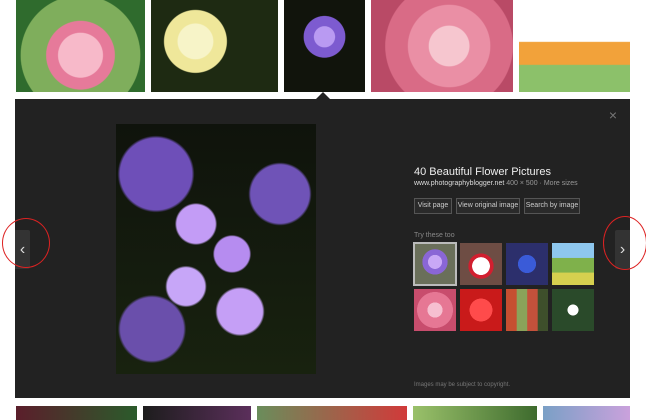 The image size is (646, 420). I want to click on preview-title: 40 Beautiful Flower Pictures, so click(482, 172).